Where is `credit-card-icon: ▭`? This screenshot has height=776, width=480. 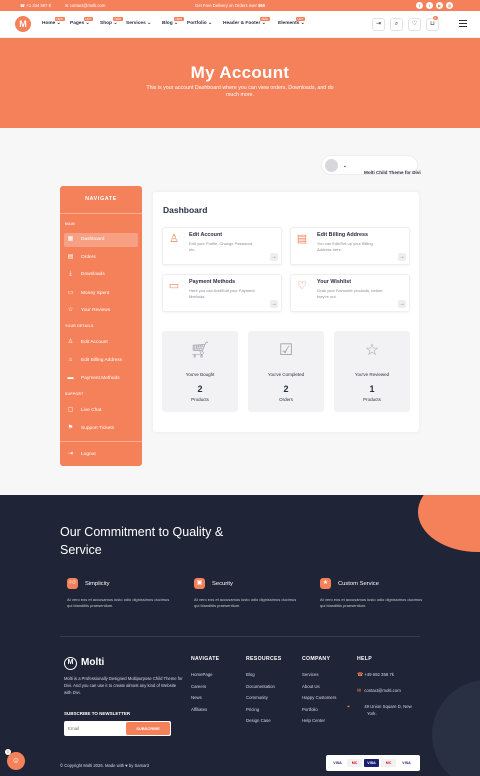
credit-card-icon: ▭ is located at coordinates (174, 286).